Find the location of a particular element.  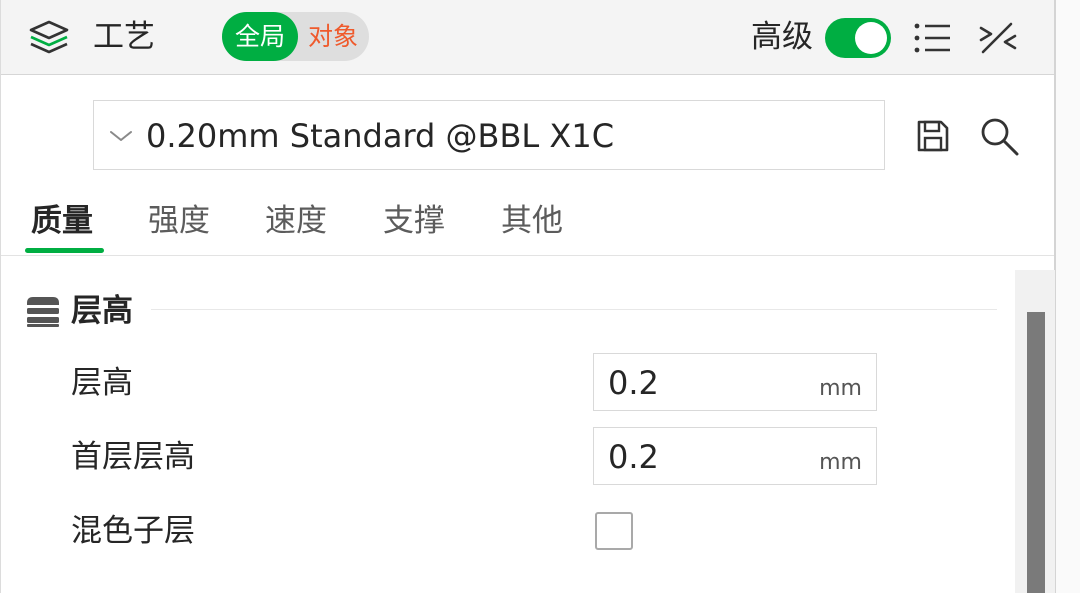

active-tab-indicator is located at coordinates (64, 250).